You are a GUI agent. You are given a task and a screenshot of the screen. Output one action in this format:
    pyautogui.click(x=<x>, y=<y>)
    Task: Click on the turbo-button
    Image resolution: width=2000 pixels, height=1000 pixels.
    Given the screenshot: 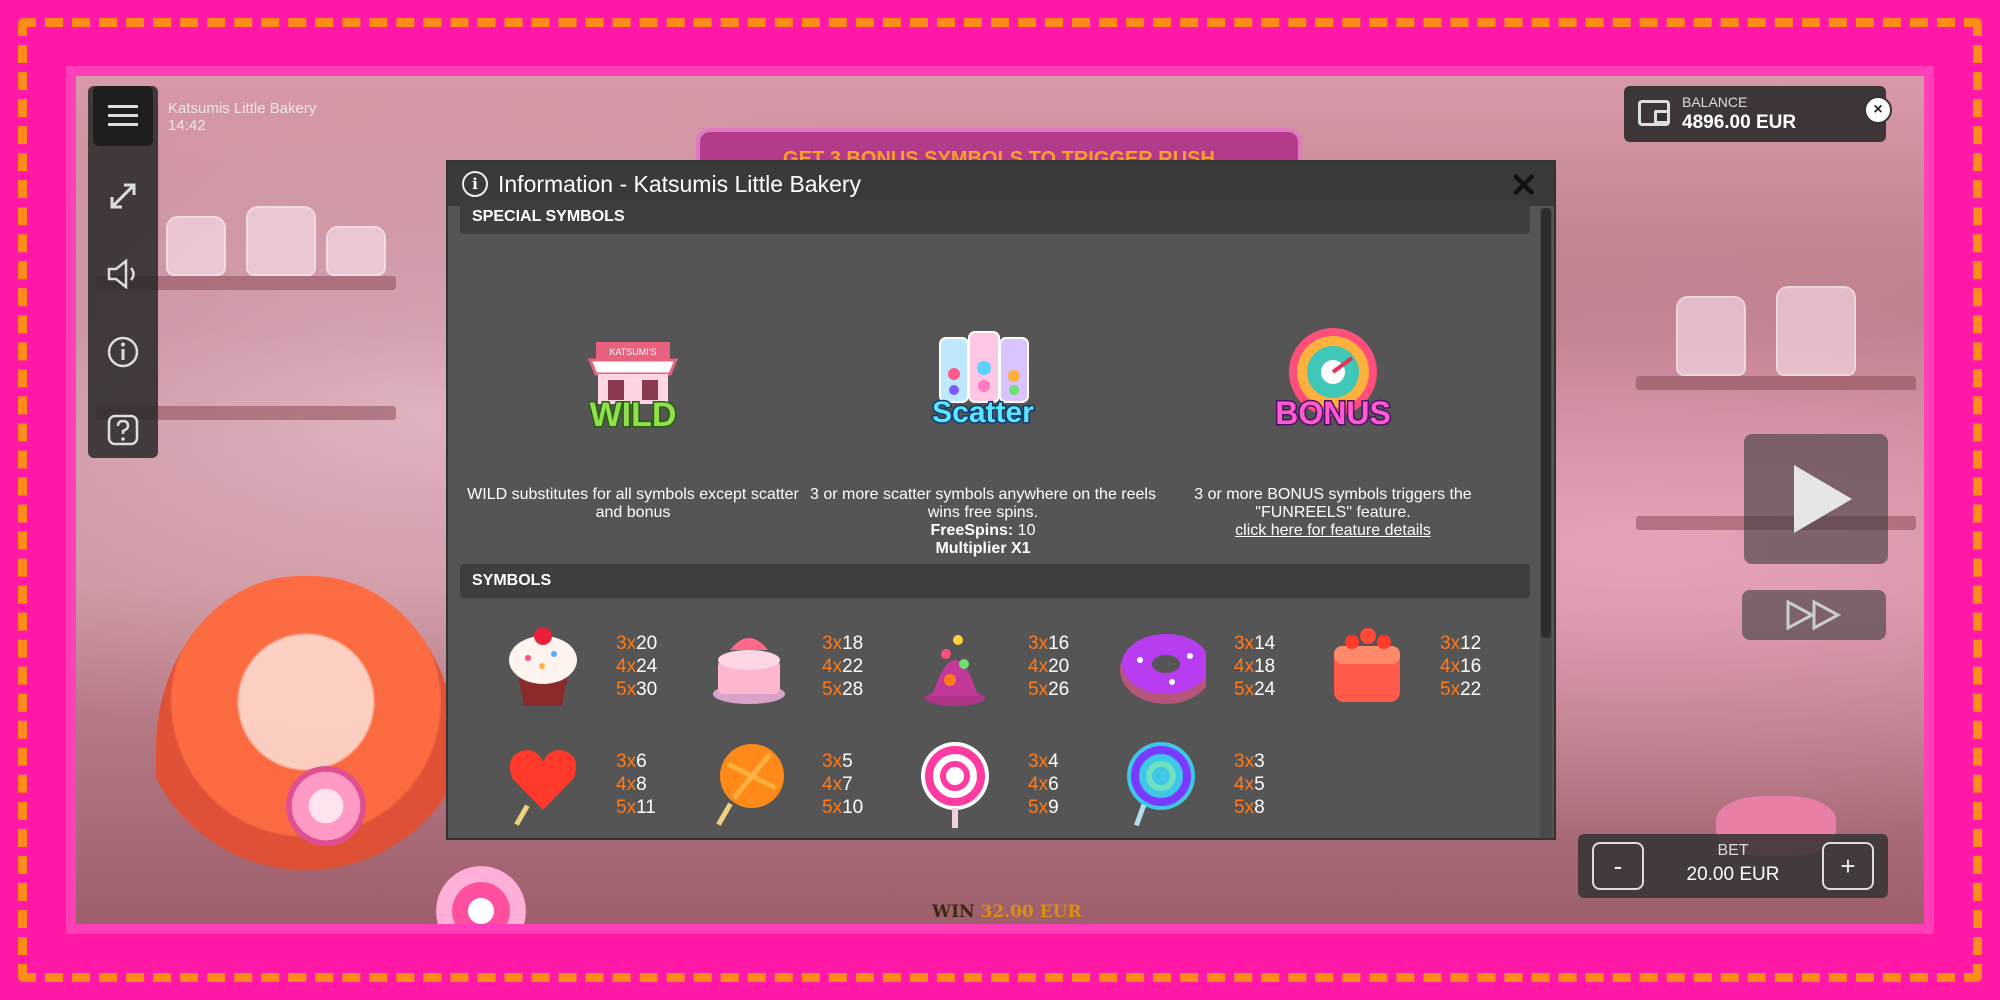 What is the action you would take?
    pyautogui.click(x=1814, y=615)
    